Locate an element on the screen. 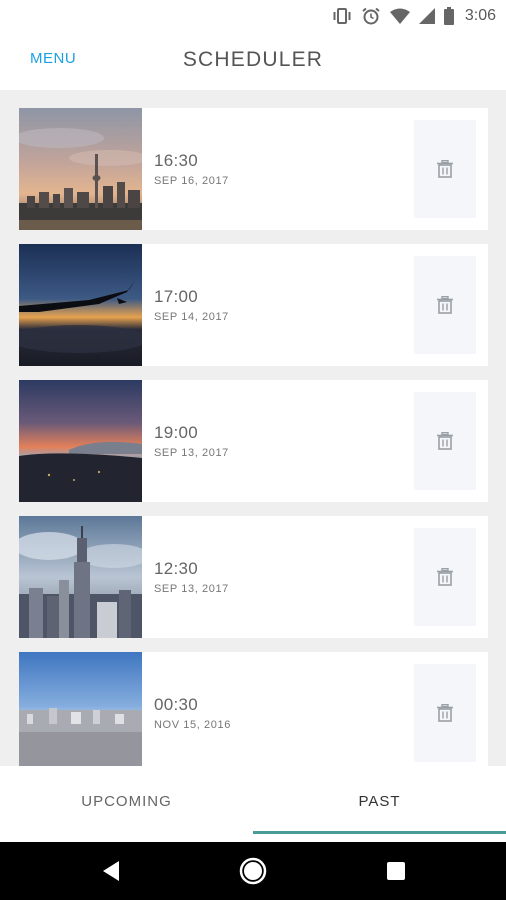 The height and width of the screenshot is (900, 506). wifi-icon is located at coordinates (399, 16).